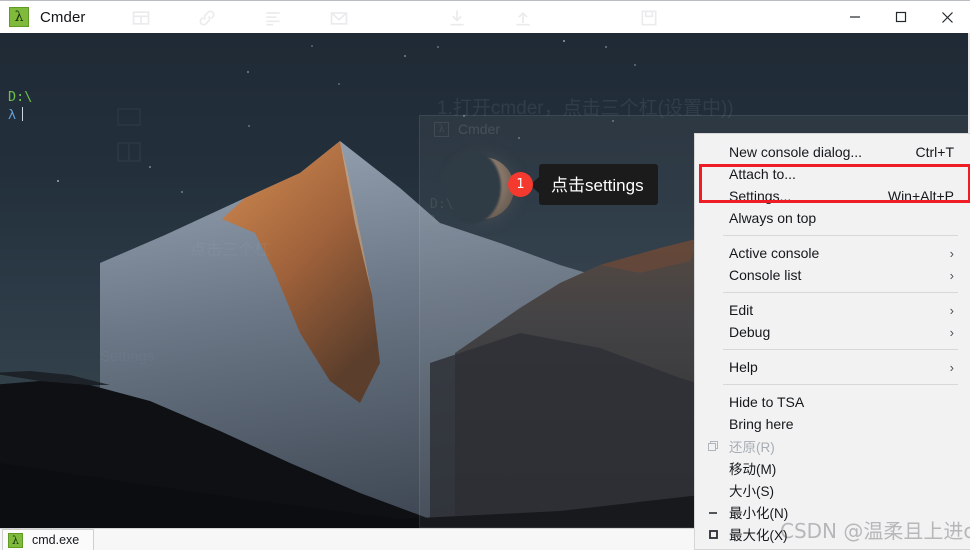  I want to click on restore-icon, so click(713, 446).